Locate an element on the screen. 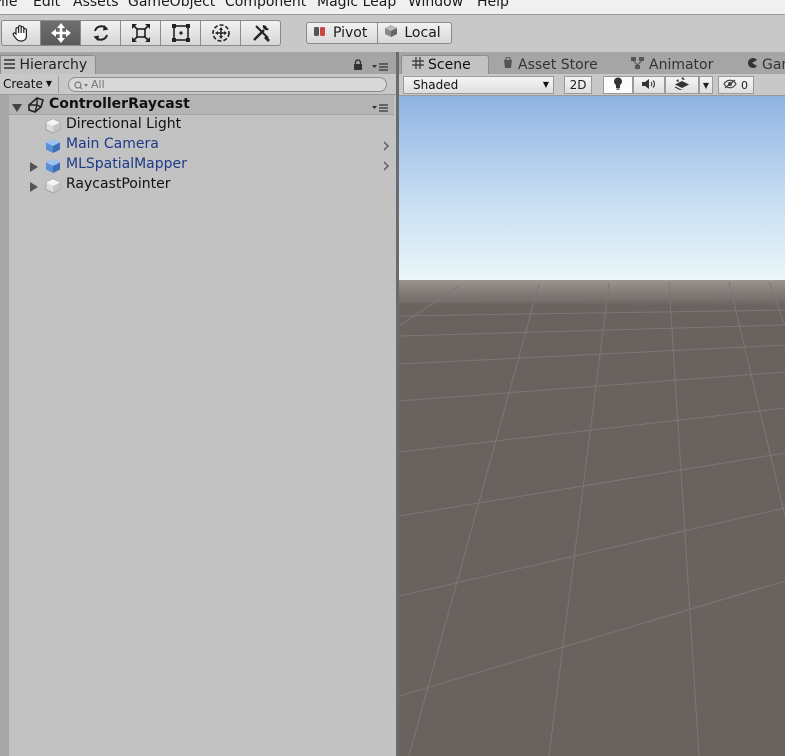 The height and width of the screenshot is (756, 785). scene-toolbar: Shaded ▼ 2D ▼ 0 is located at coordinates (592, 85).